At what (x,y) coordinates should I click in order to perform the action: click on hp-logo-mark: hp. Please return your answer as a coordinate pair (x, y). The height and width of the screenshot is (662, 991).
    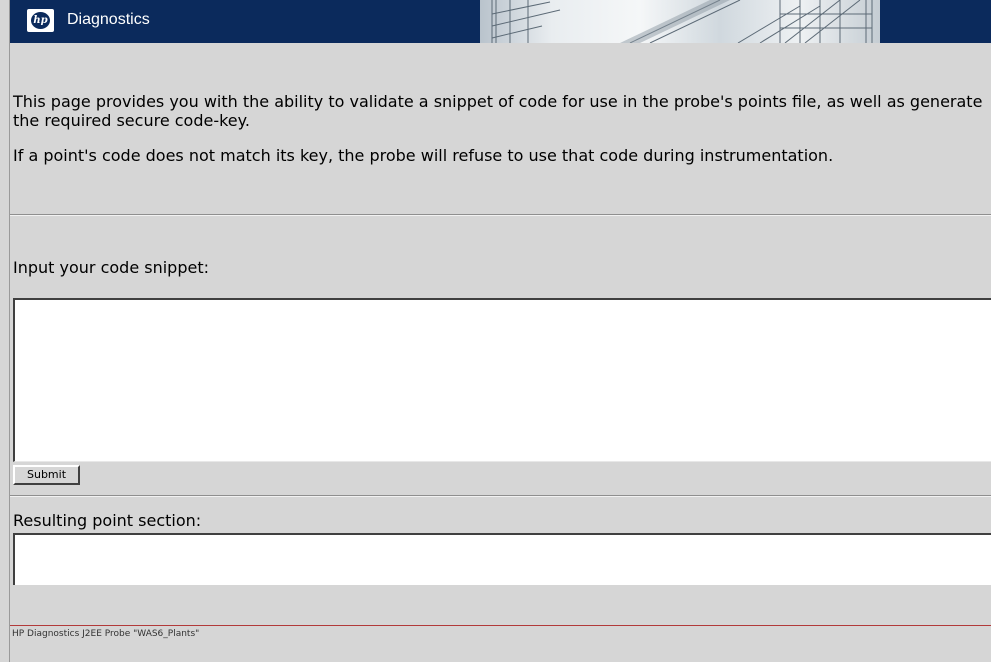
    Looking at the image, I should click on (40, 20).